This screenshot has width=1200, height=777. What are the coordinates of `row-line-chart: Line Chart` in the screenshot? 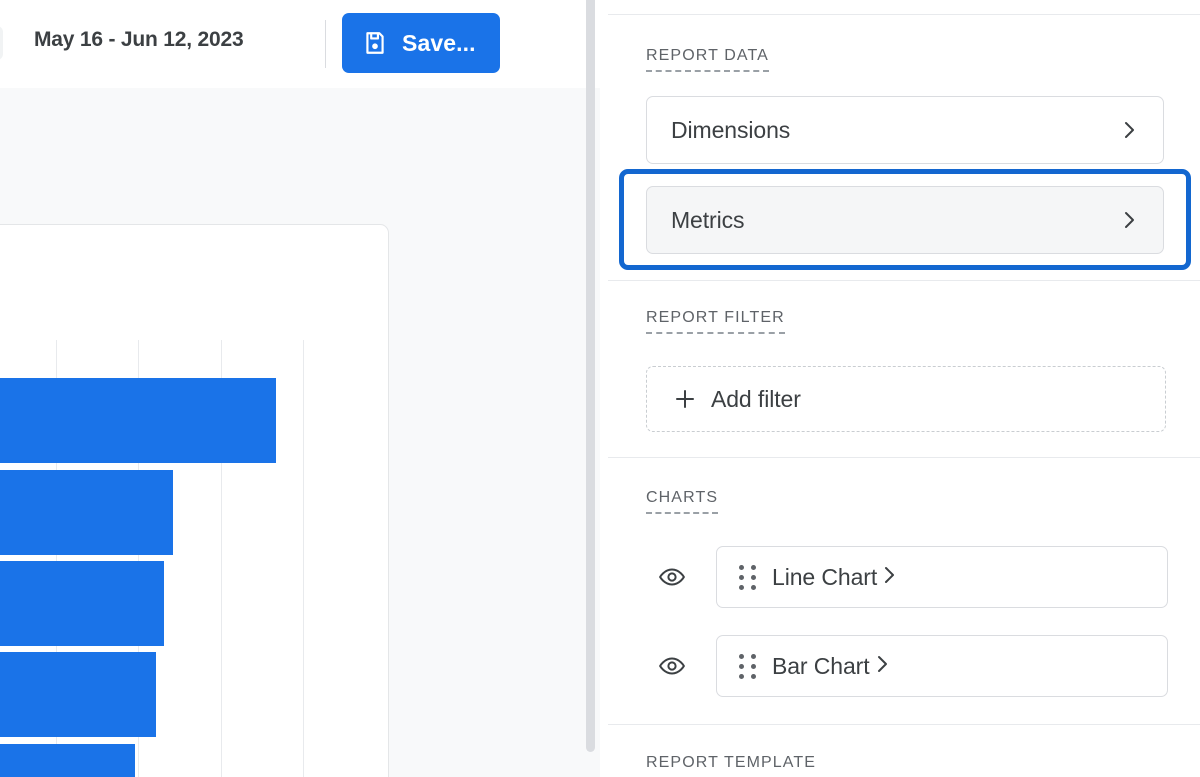 It's located at (942, 577).